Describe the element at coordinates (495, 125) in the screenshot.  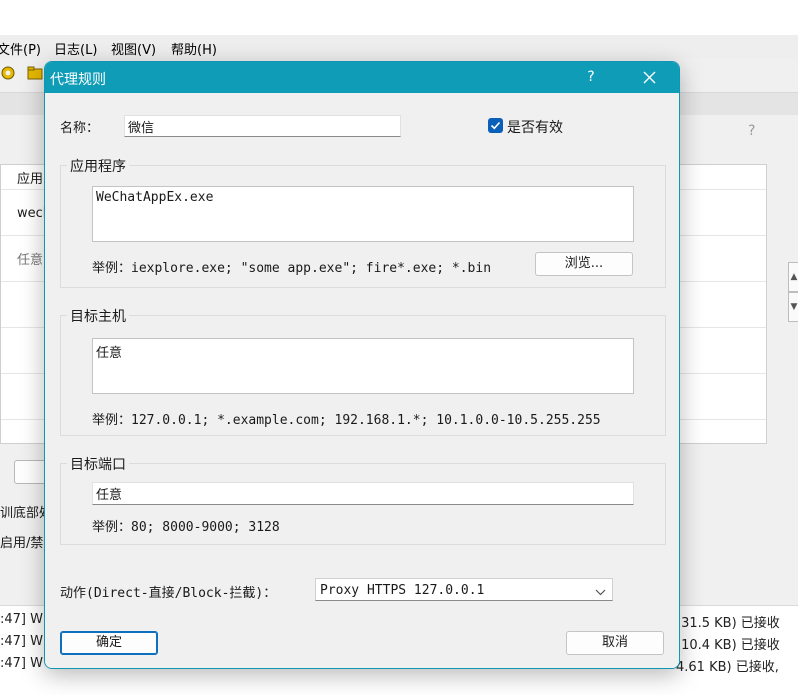
I see `enabled-checkbox` at that location.